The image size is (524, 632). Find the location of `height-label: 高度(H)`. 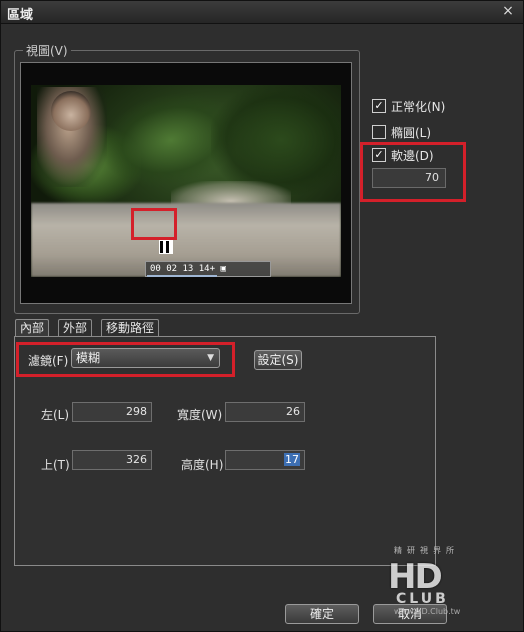

height-label: 高度(H) is located at coordinates (202, 465).